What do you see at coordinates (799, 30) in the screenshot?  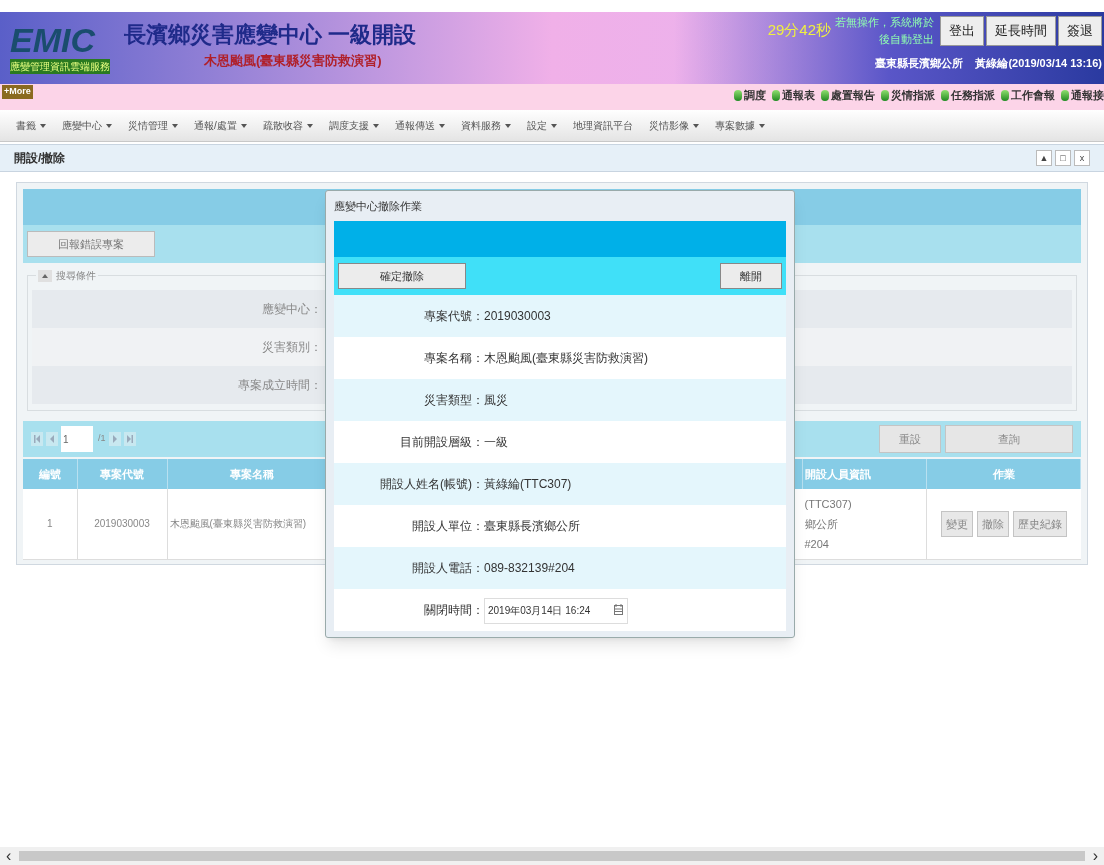 I see `countdown-text: 29分42秒` at bounding box center [799, 30].